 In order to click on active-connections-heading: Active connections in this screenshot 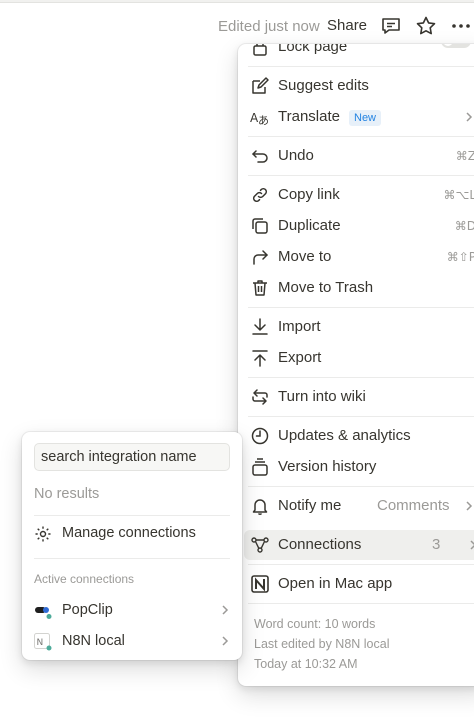, I will do `click(84, 579)`.